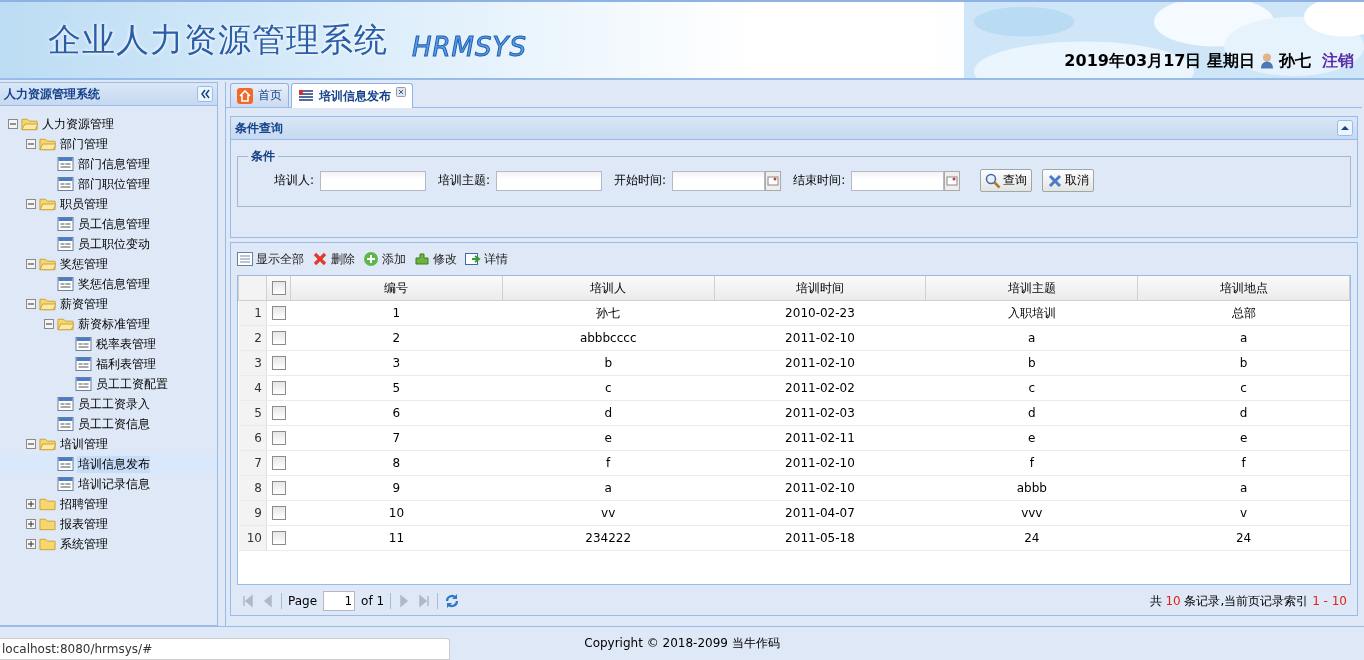 The image size is (1364, 660). I want to click on table-cell: 5, so click(396, 388).